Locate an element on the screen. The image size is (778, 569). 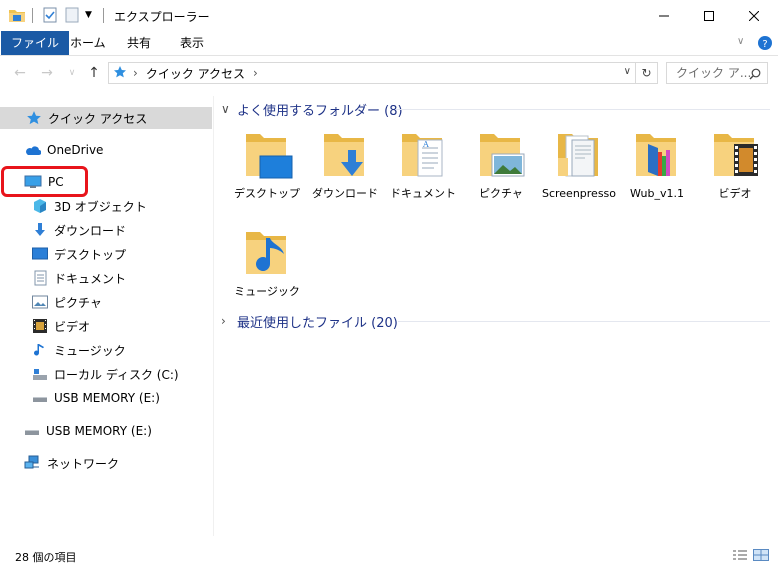
folder-label: ビデオ is located at coordinates (735, 193).